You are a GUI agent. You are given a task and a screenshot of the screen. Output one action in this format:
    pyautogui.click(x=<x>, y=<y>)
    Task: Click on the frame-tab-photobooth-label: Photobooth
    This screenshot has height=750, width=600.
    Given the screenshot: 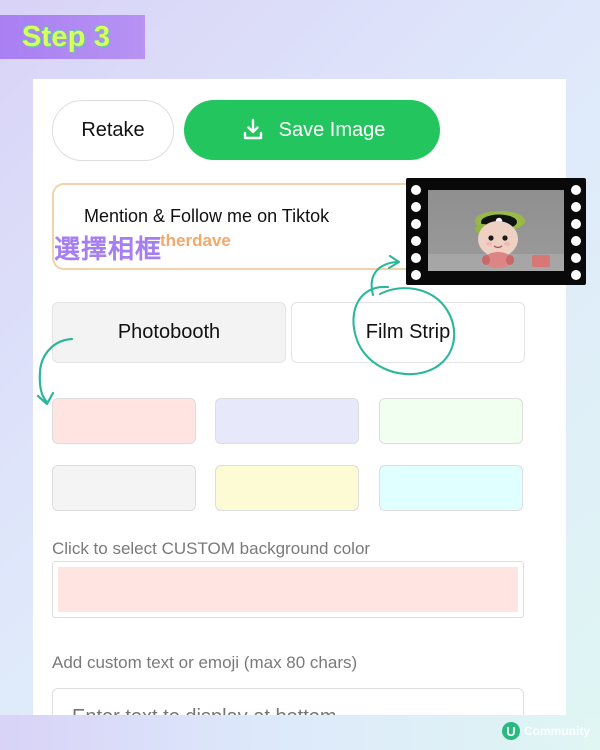 What is the action you would take?
    pyautogui.click(x=169, y=332)
    